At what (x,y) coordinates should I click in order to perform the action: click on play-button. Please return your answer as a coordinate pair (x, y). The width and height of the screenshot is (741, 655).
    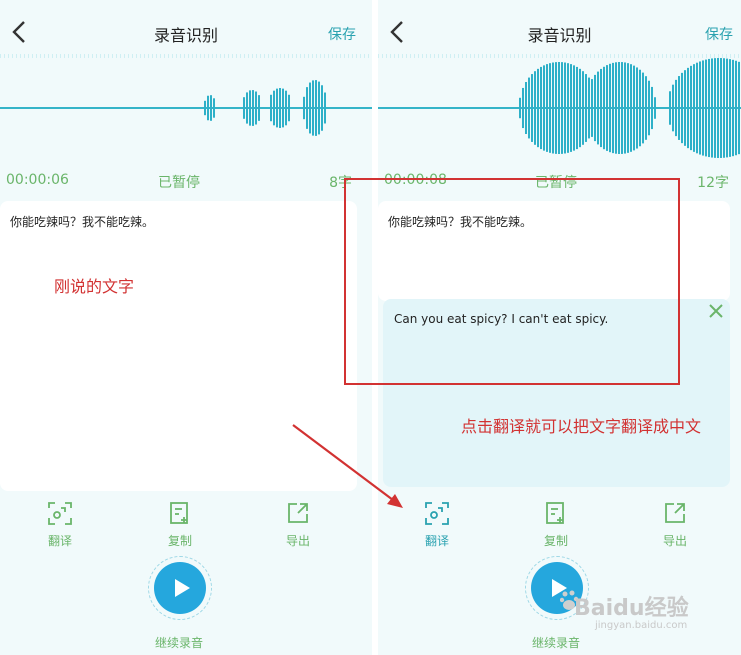
    Looking at the image, I should click on (180, 588).